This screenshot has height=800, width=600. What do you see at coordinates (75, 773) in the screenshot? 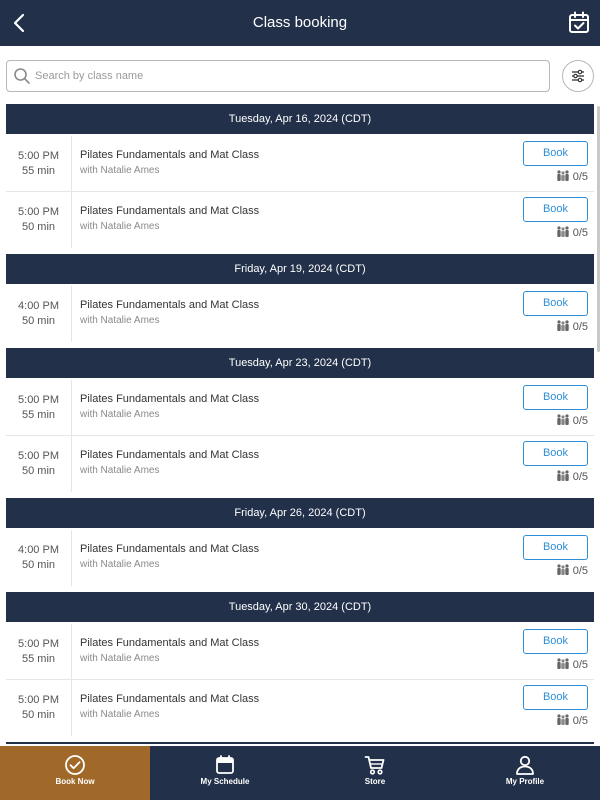
I see `tab-book-now: Book Now` at bounding box center [75, 773].